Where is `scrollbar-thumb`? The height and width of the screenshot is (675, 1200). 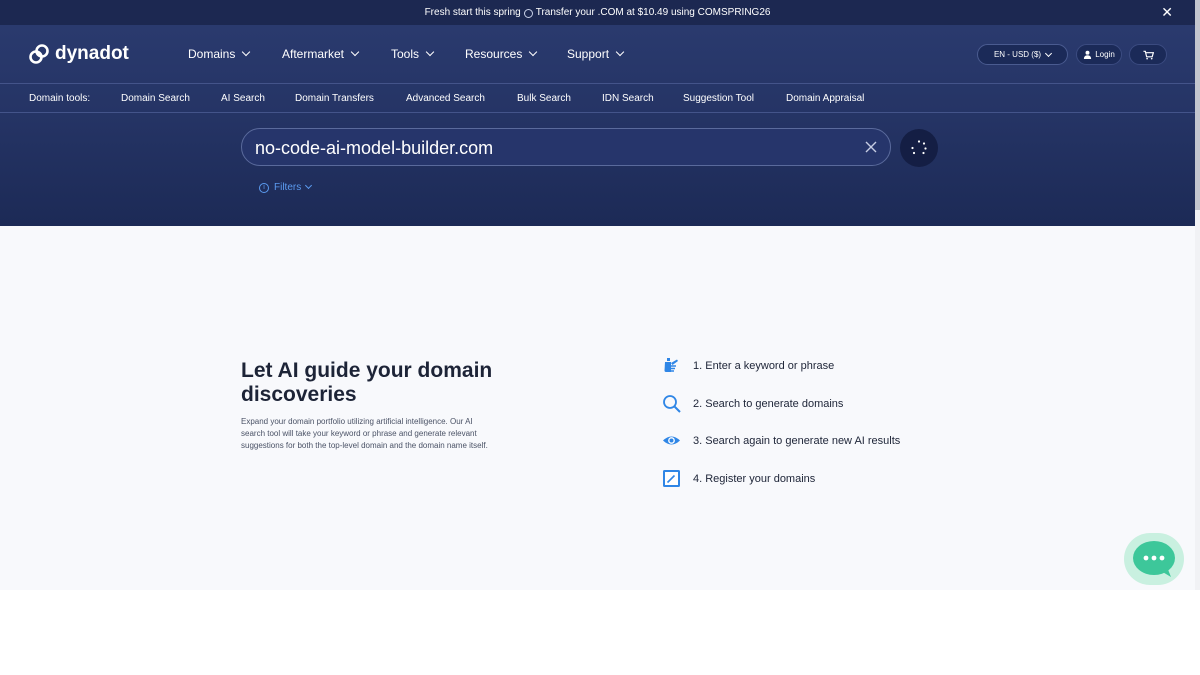
scrollbar-thumb is located at coordinates (1197, 105).